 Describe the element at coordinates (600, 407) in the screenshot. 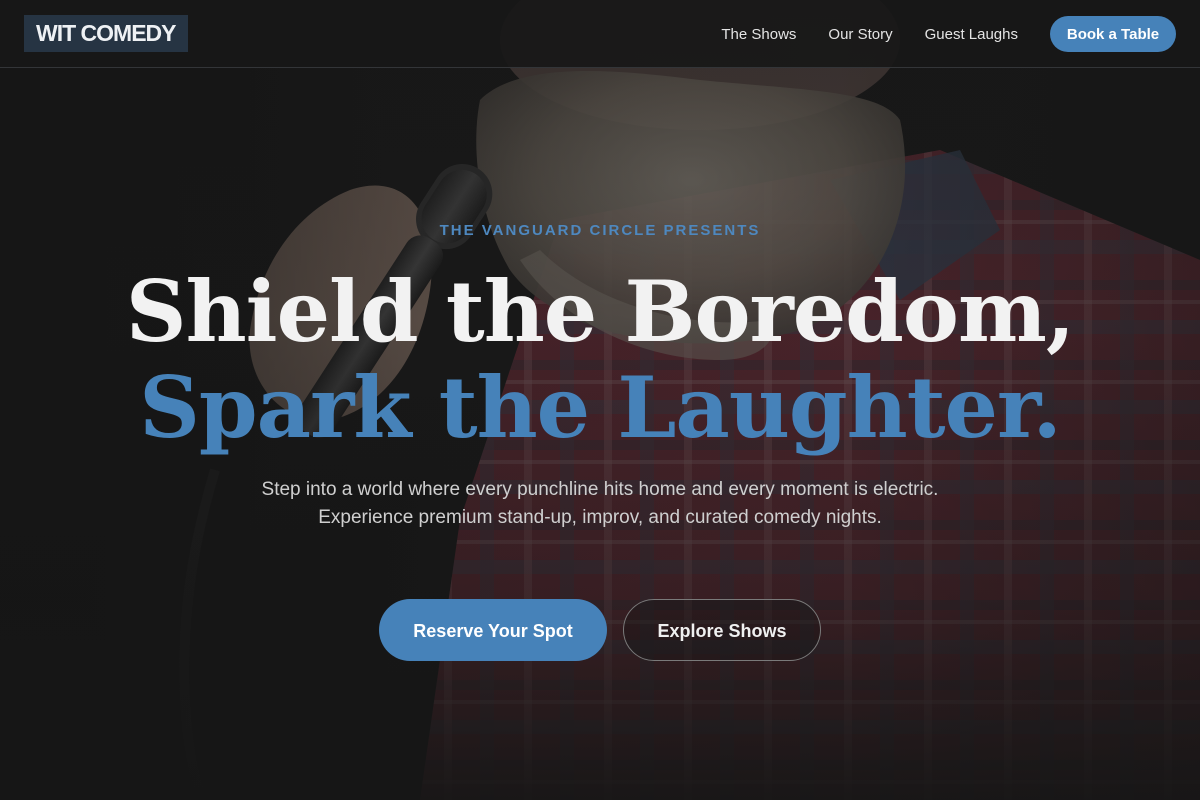

I see `hero-headline-line2: Spark the Laughter.` at that location.